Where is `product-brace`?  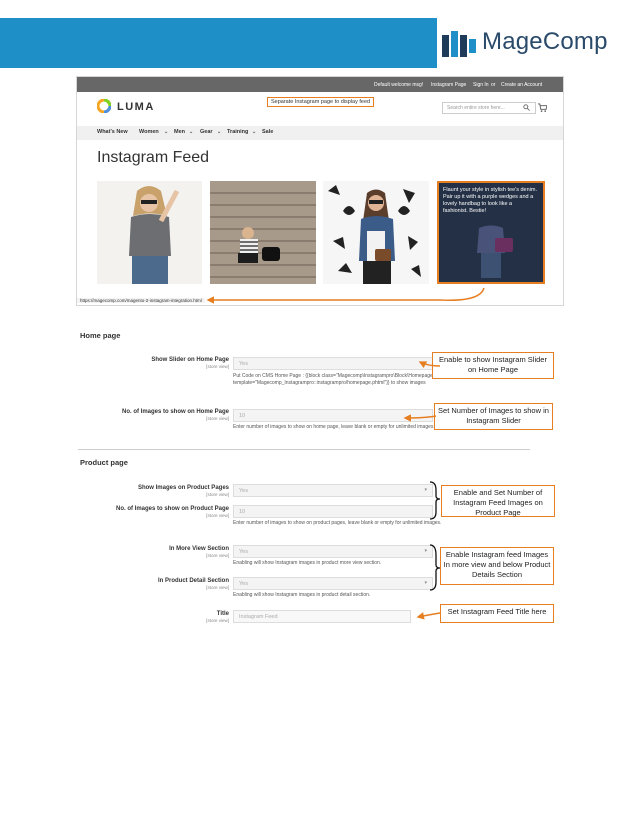 product-brace is located at coordinates (435, 500).